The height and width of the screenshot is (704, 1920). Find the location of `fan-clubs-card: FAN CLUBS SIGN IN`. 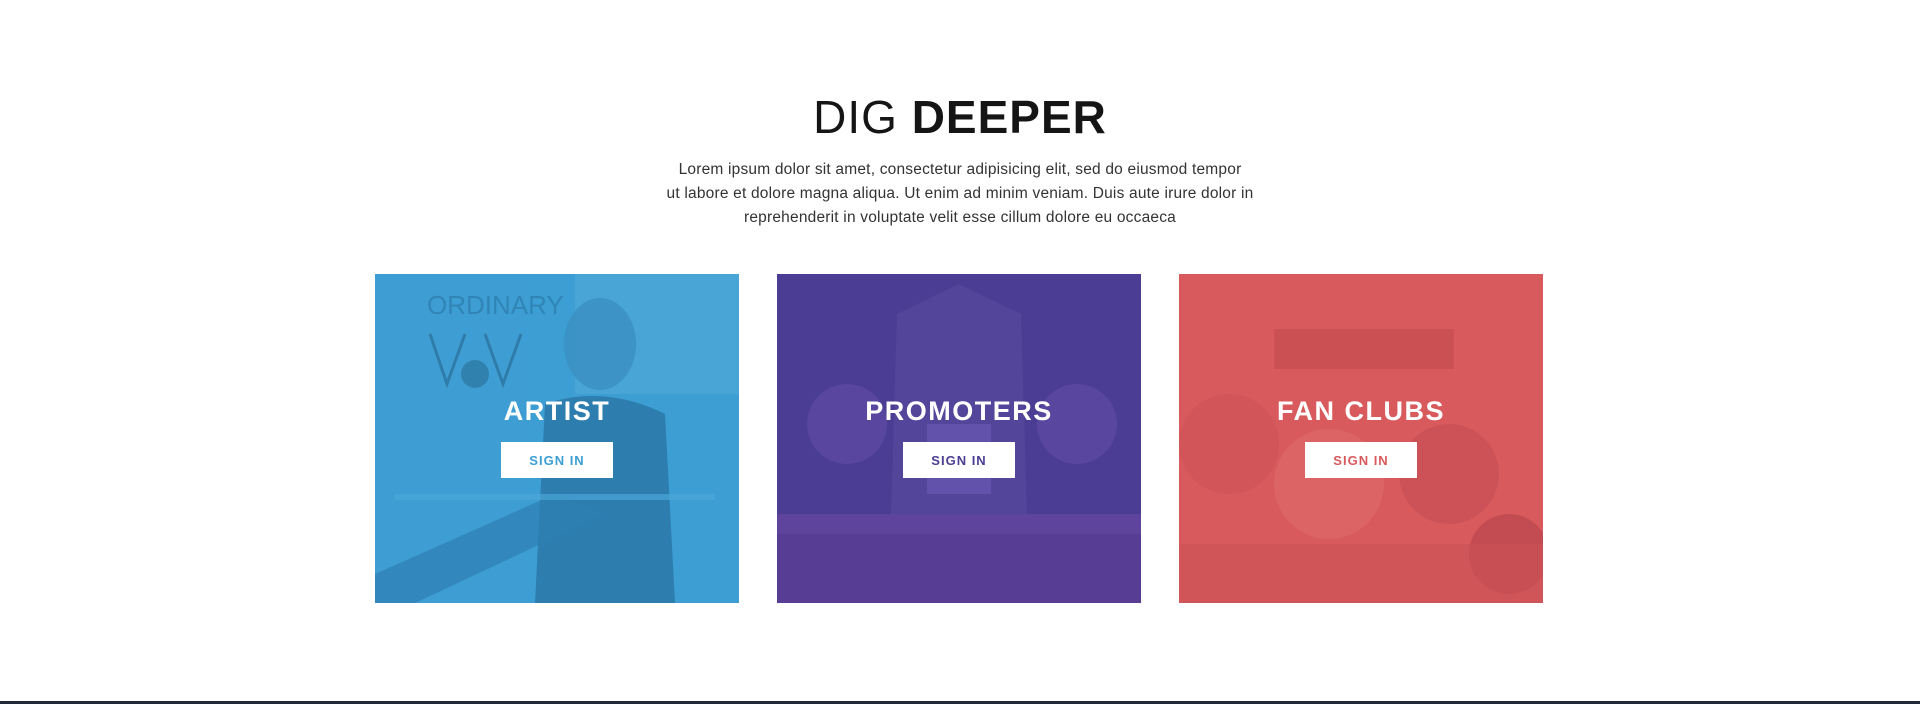

fan-clubs-card: FAN CLUBS SIGN IN is located at coordinates (1361, 438).